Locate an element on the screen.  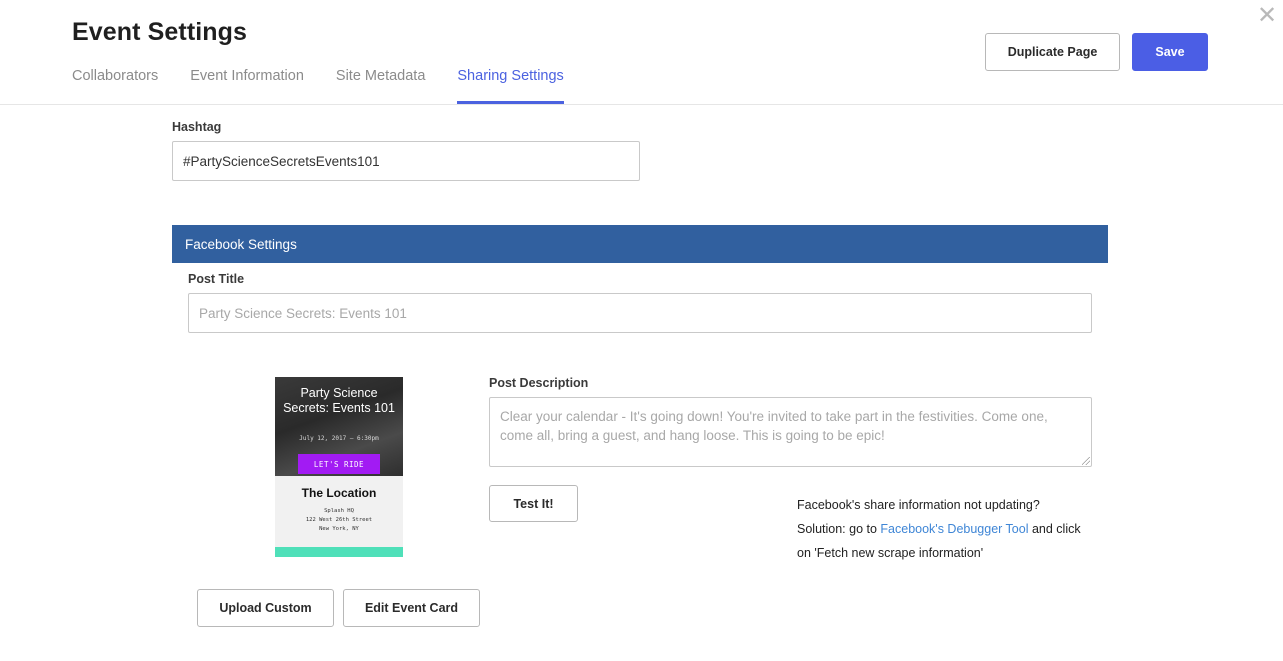
tab-event-information: Event Information is located at coordinates (247, 85).